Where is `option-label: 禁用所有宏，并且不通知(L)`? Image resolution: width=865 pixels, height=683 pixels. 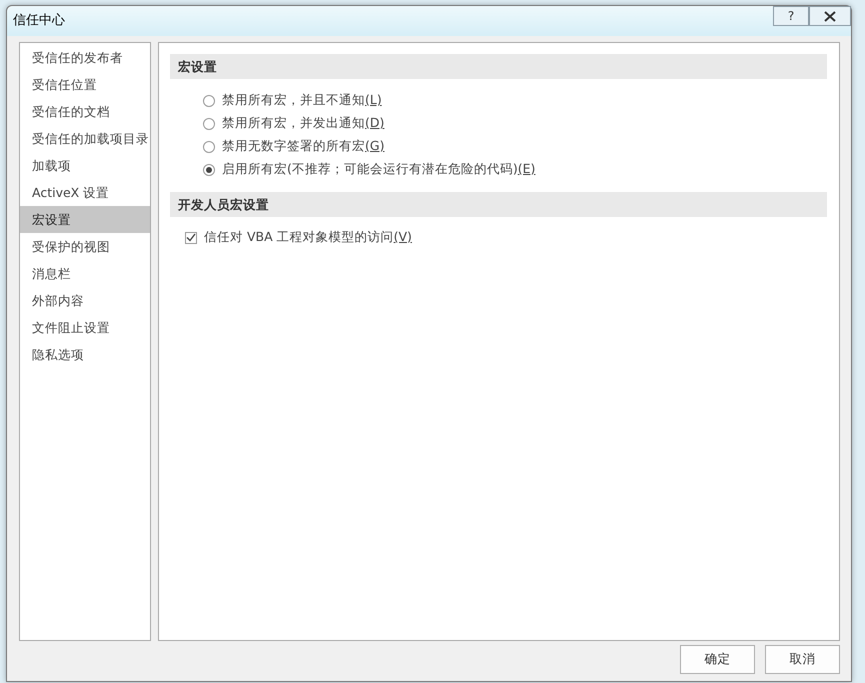
option-label: 禁用所有宏，并且不通知(L) is located at coordinates (302, 100).